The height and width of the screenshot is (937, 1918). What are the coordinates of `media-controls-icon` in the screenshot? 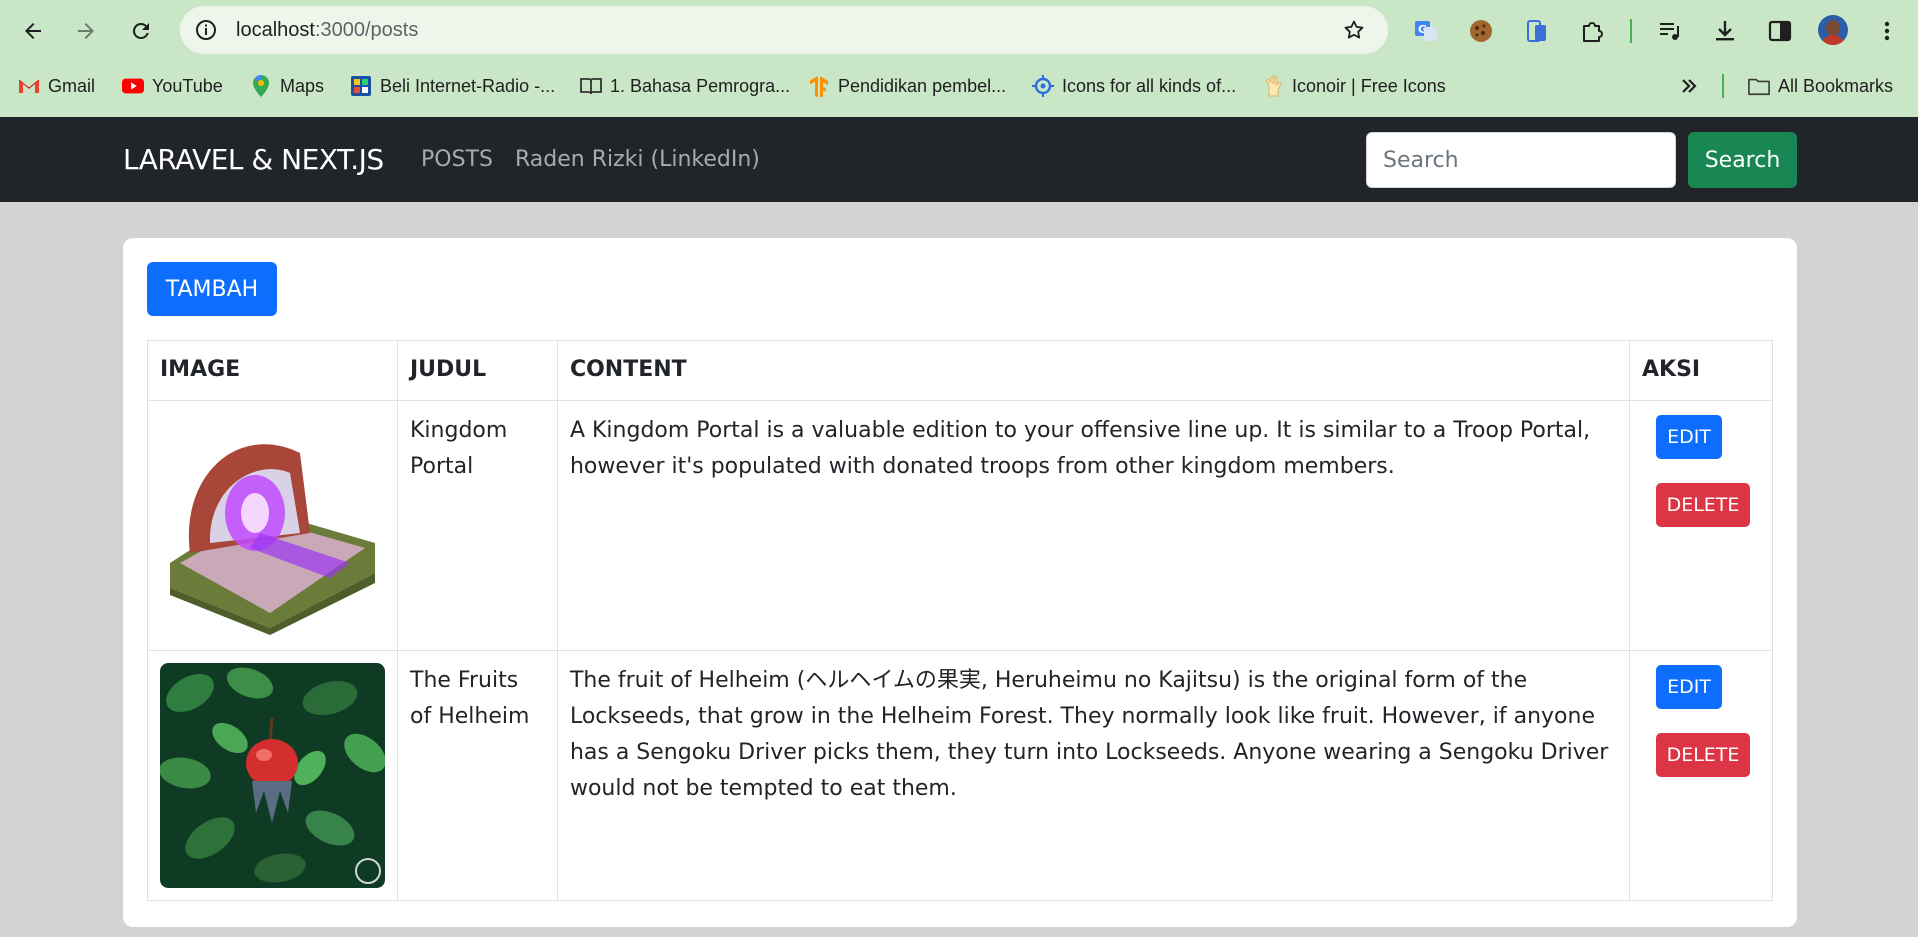 It's located at (1670, 31).